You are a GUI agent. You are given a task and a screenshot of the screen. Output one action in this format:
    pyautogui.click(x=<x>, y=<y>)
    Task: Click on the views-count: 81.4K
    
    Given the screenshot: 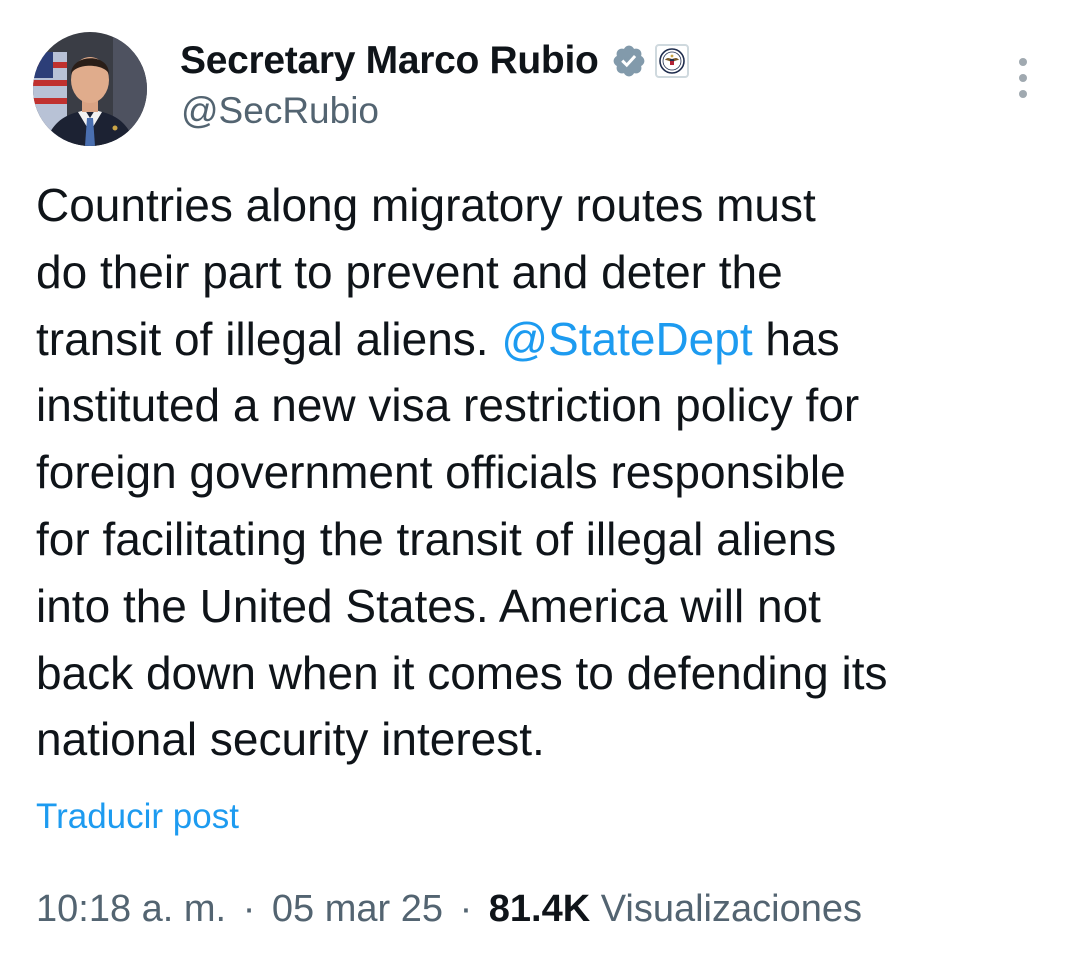 What is the action you would take?
    pyautogui.click(x=539, y=909)
    